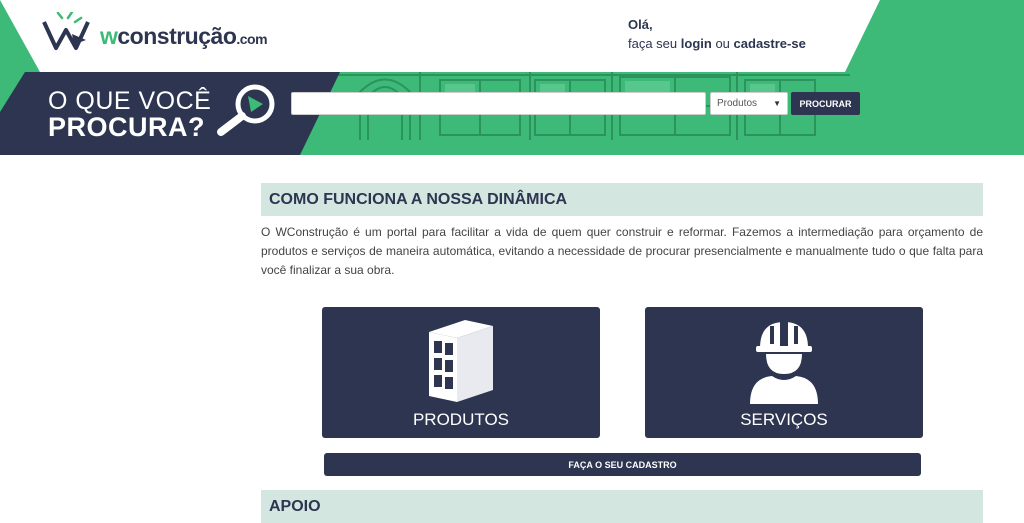  I want to click on greeting-hello: Olá,, so click(640, 24).